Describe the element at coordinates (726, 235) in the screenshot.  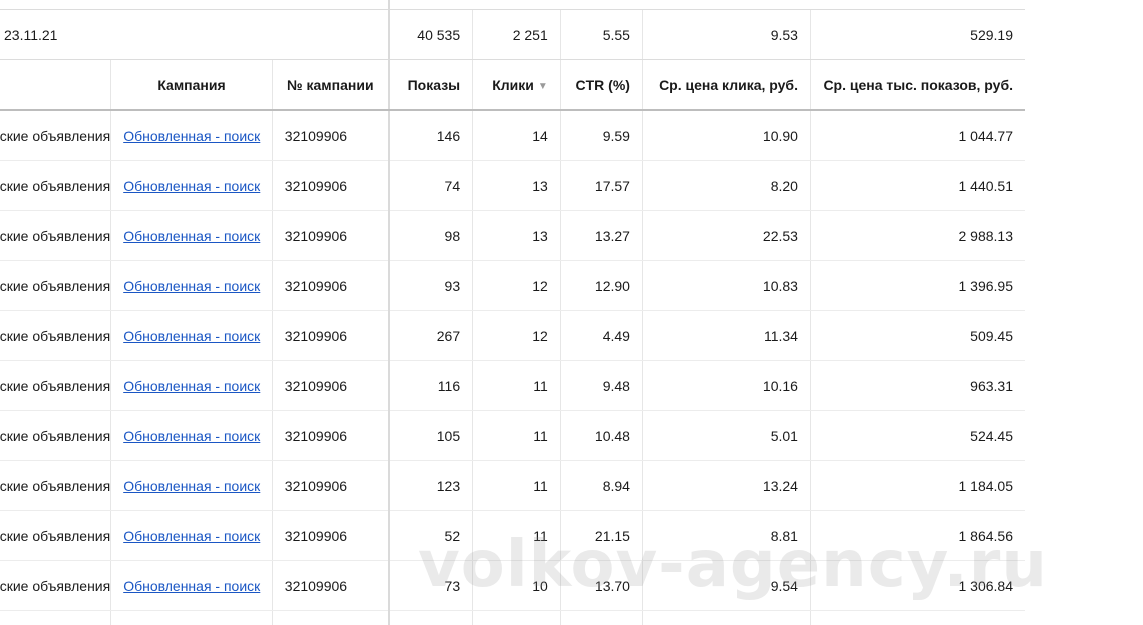
I see `cell-avg-cpc: 22.53` at that location.